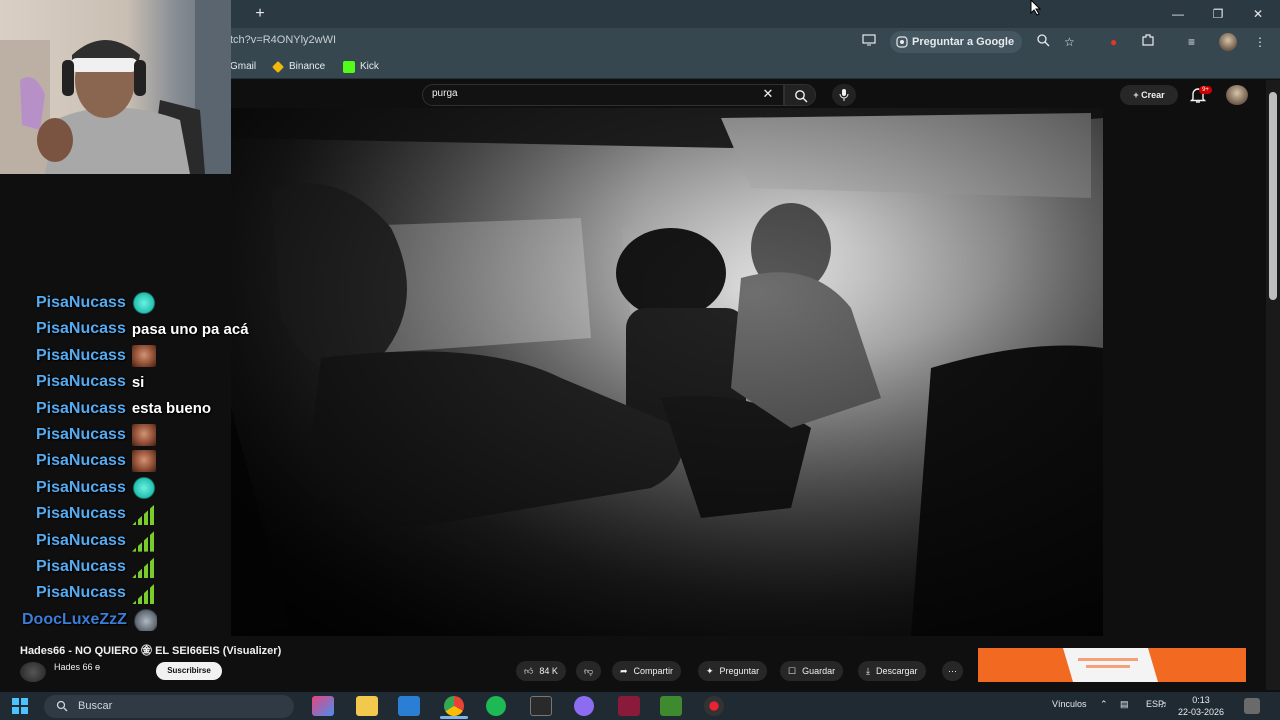  Describe the element at coordinates (1178, 14) in the screenshot. I see `minimize-button: —` at that location.